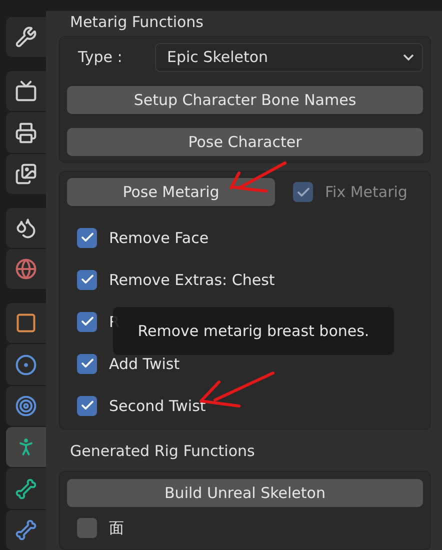 This screenshot has height=550, width=442. I want to click on circle-dot-icon, so click(26, 365).